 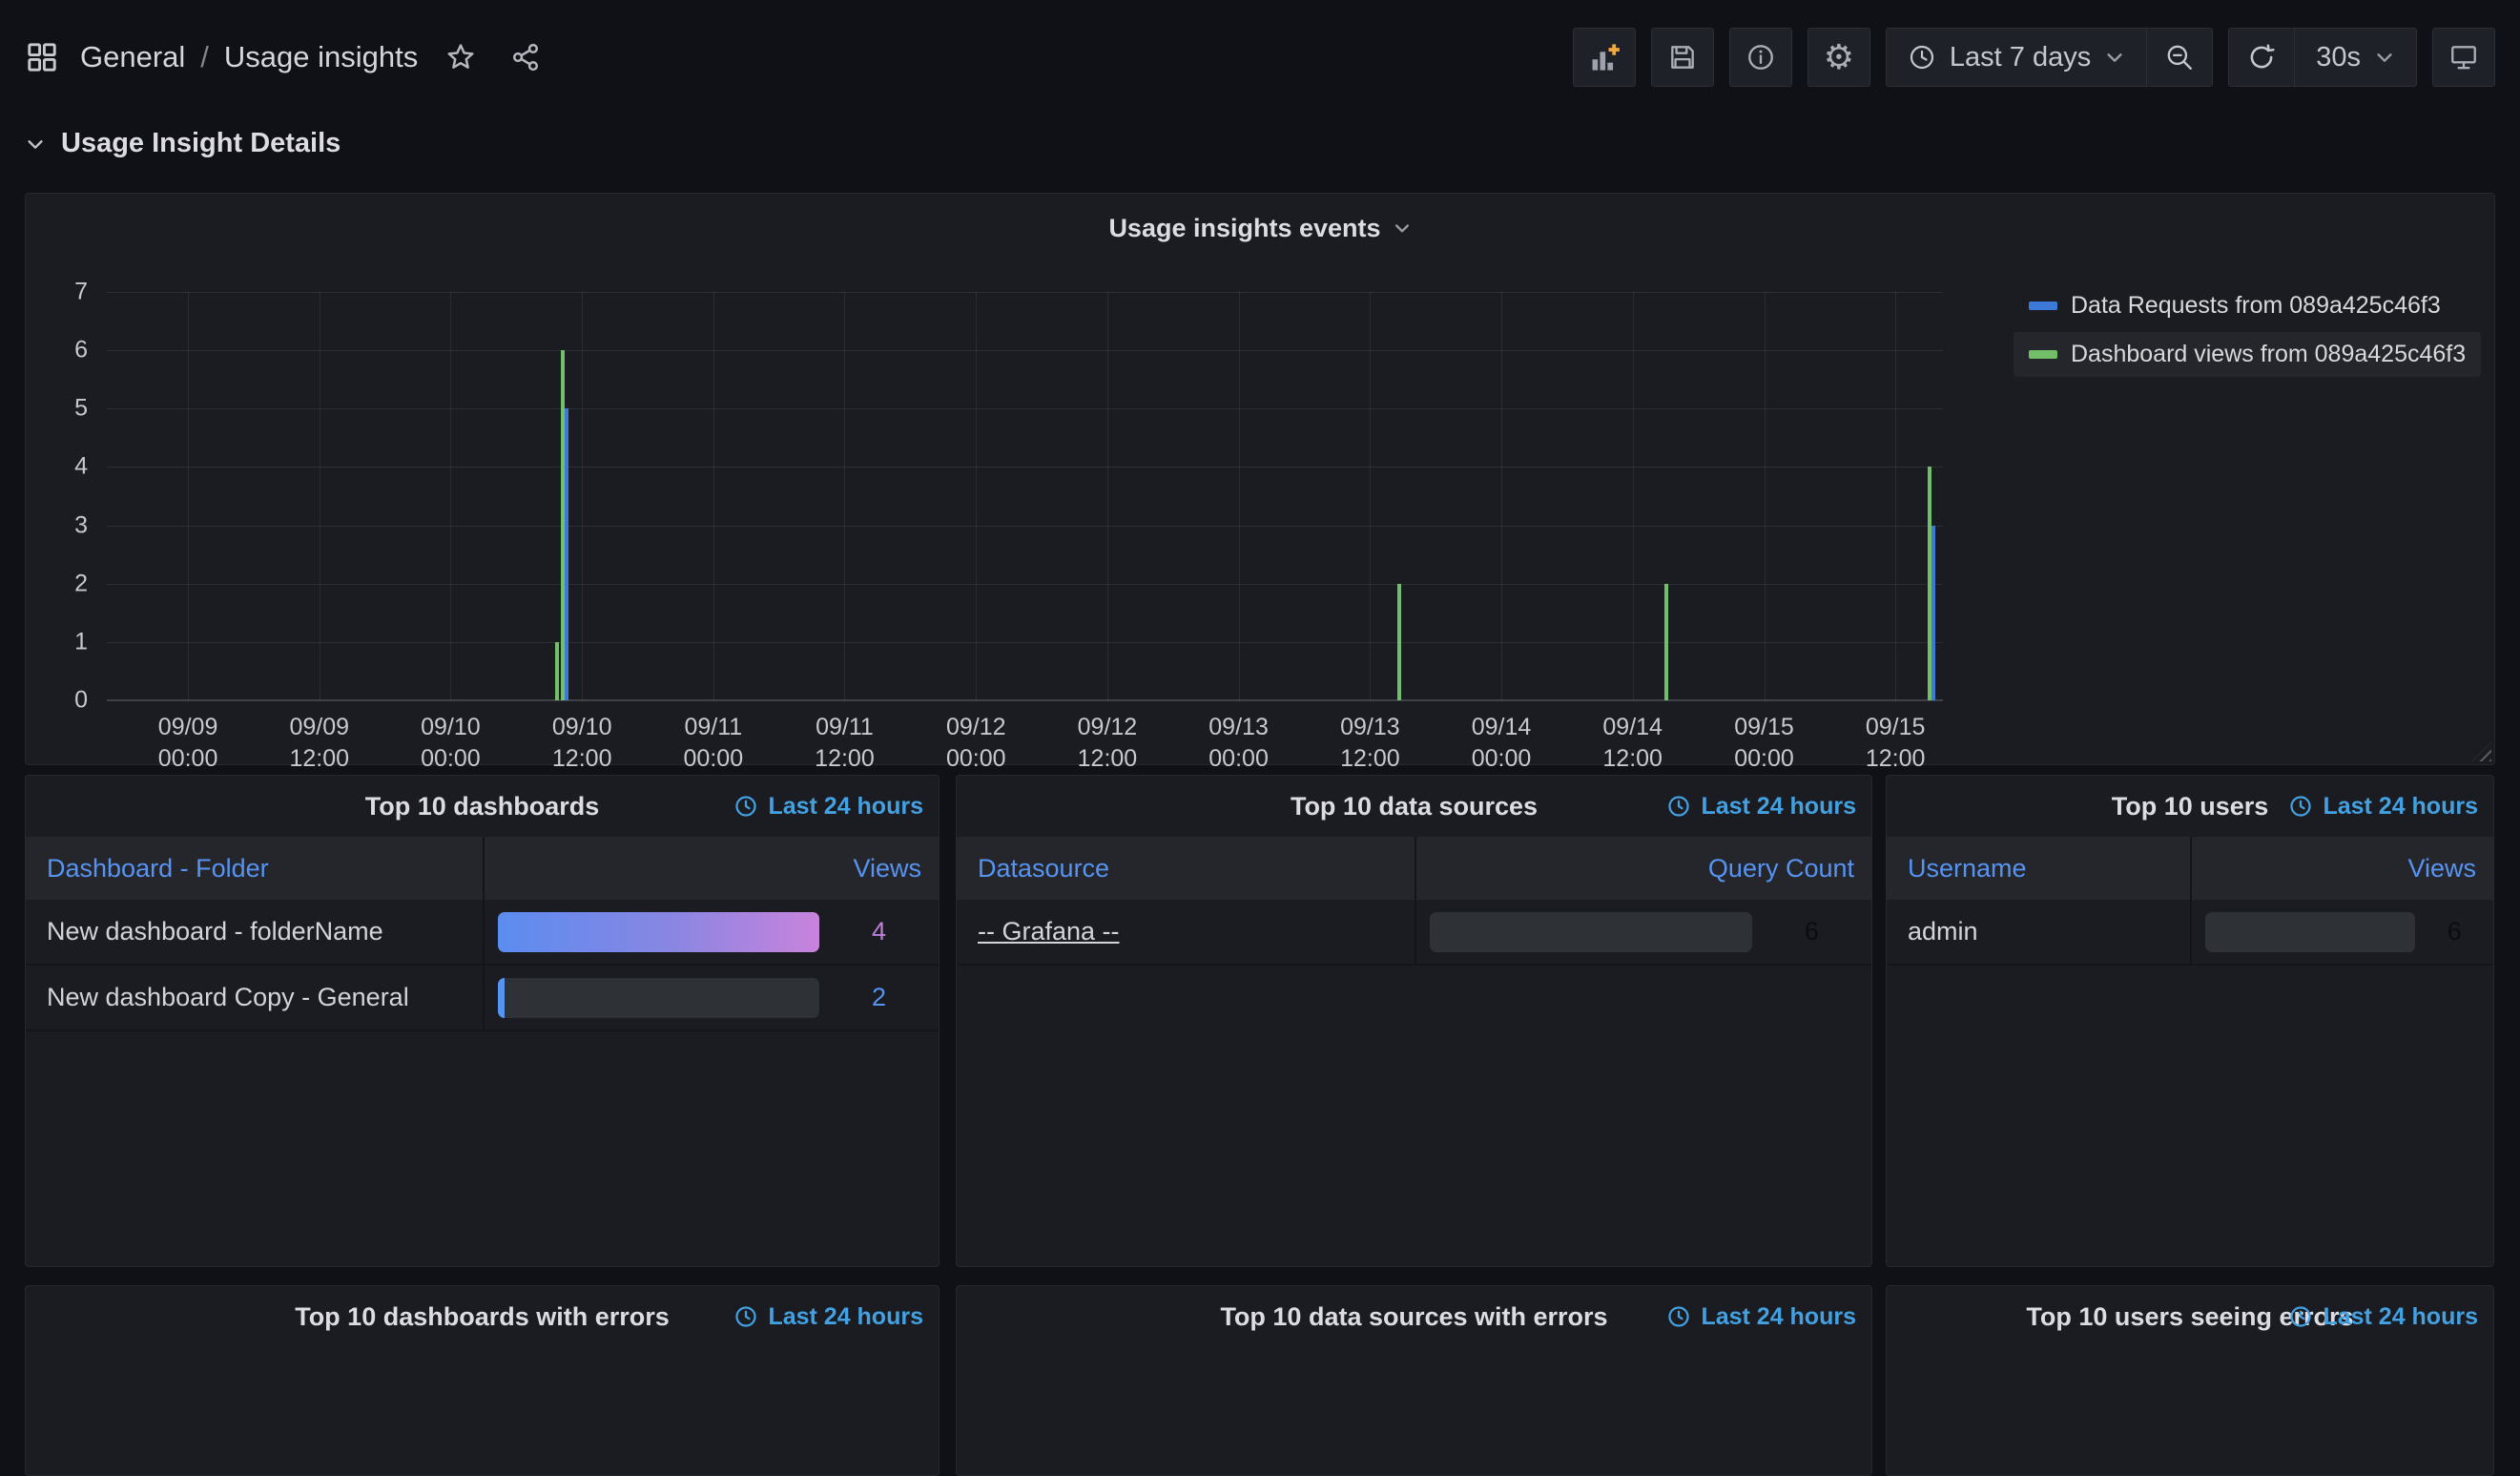 What do you see at coordinates (1186, 869) in the screenshot?
I see `column-header: Datasource` at bounding box center [1186, 869].